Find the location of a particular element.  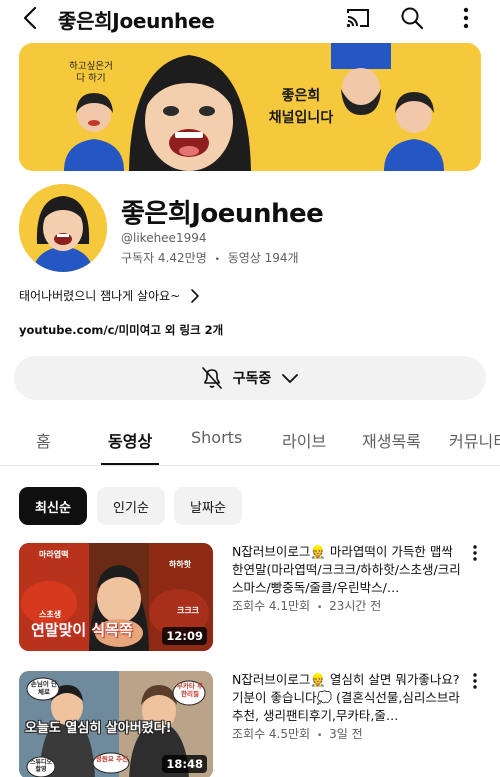

filter-chip-popular: 인기순 is located at coordinates (131, 506).